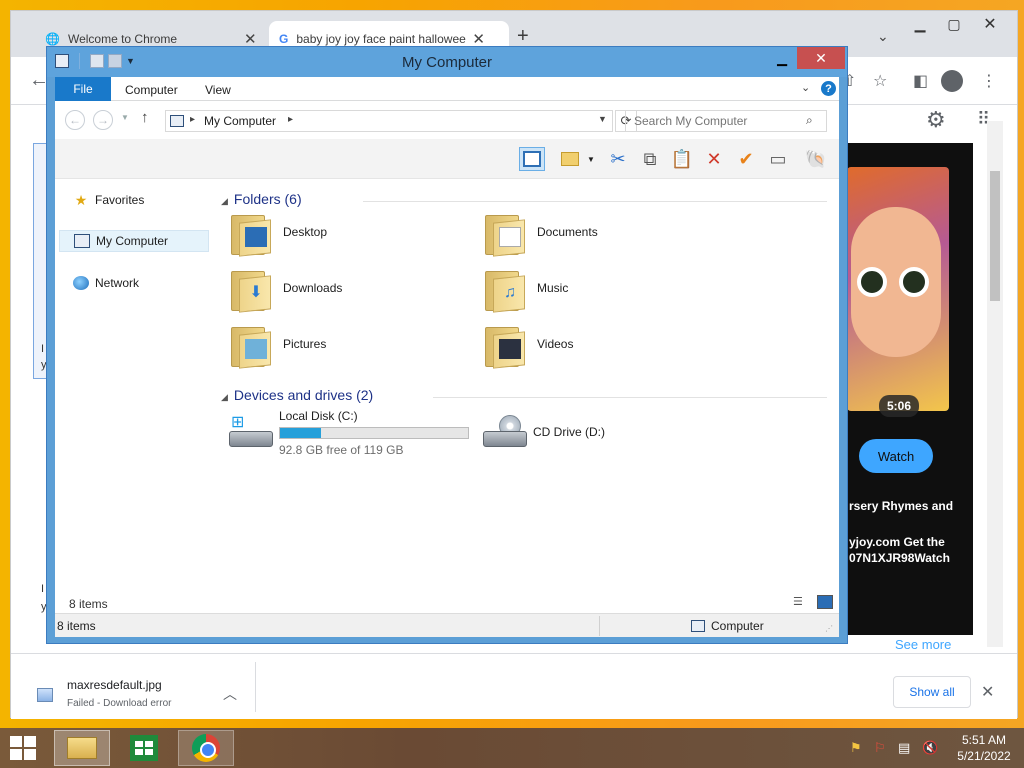  I want to click on group-header-devices: ◢ Devices and drives (2), so click(297, 395).